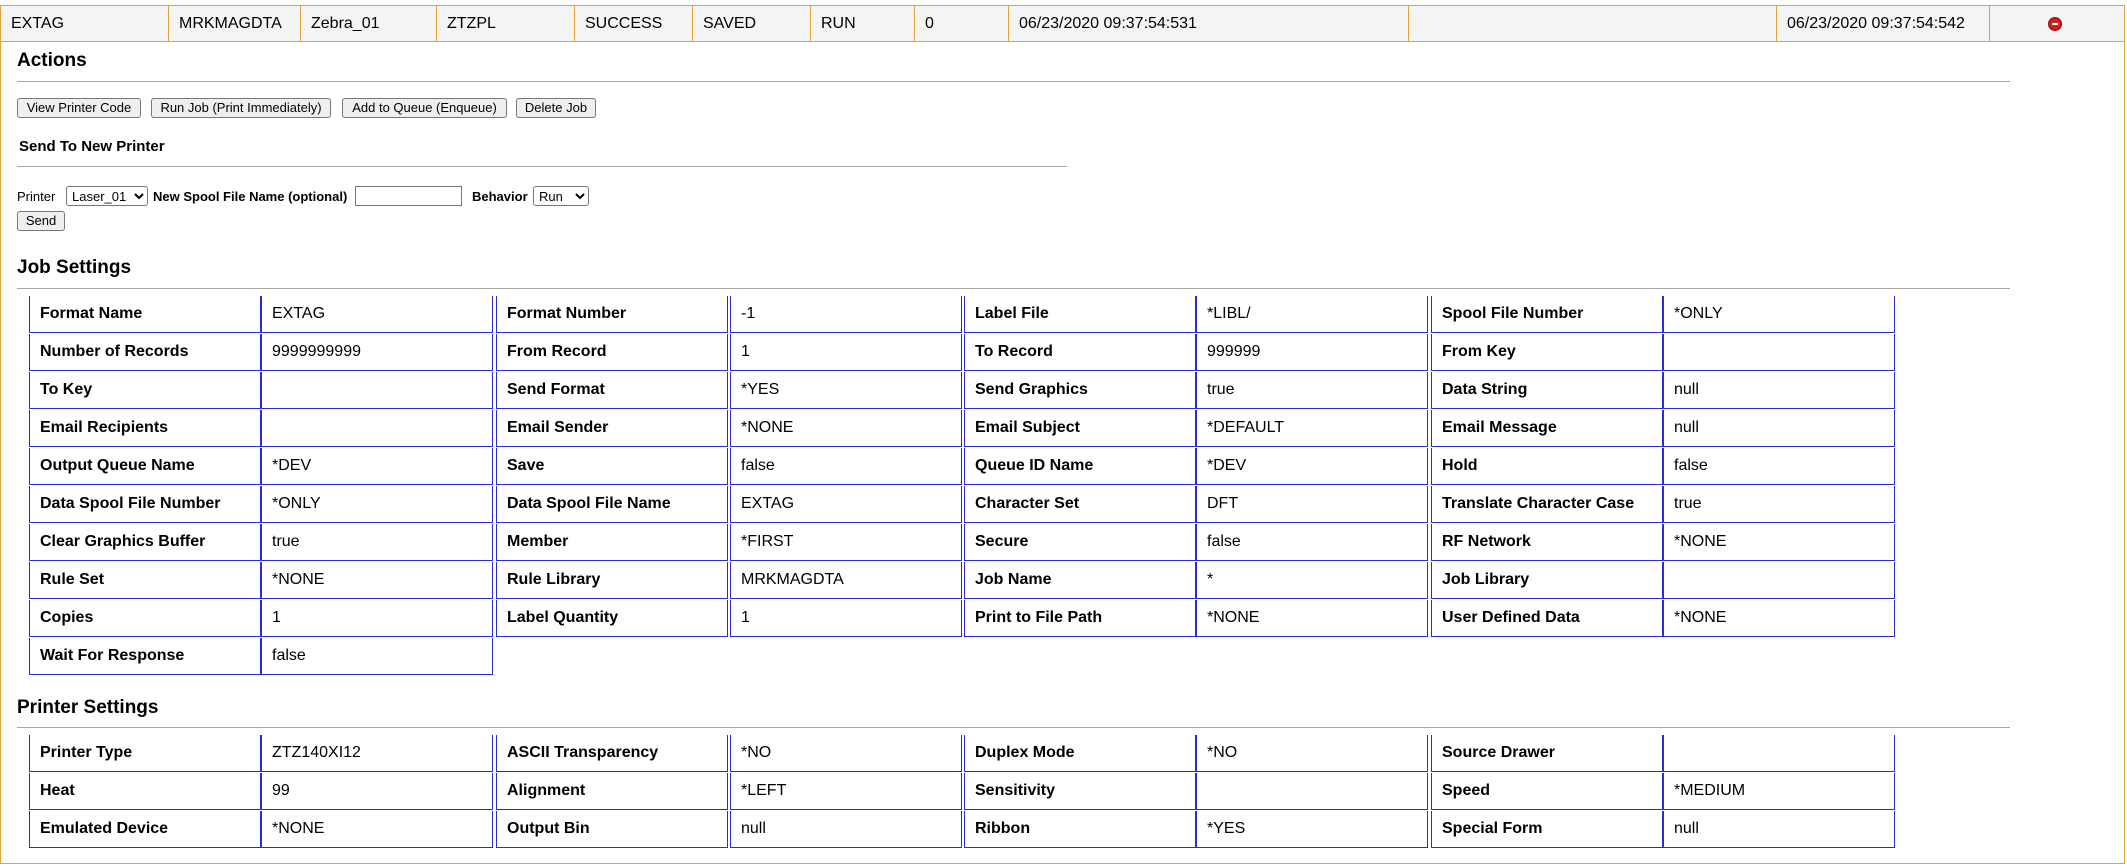 This screenshot has height=866, width=2127. Describe the element at coordinates (145, 542) in the screenshot. I see `setting-label: Clear Graphics Buffer` at that location.